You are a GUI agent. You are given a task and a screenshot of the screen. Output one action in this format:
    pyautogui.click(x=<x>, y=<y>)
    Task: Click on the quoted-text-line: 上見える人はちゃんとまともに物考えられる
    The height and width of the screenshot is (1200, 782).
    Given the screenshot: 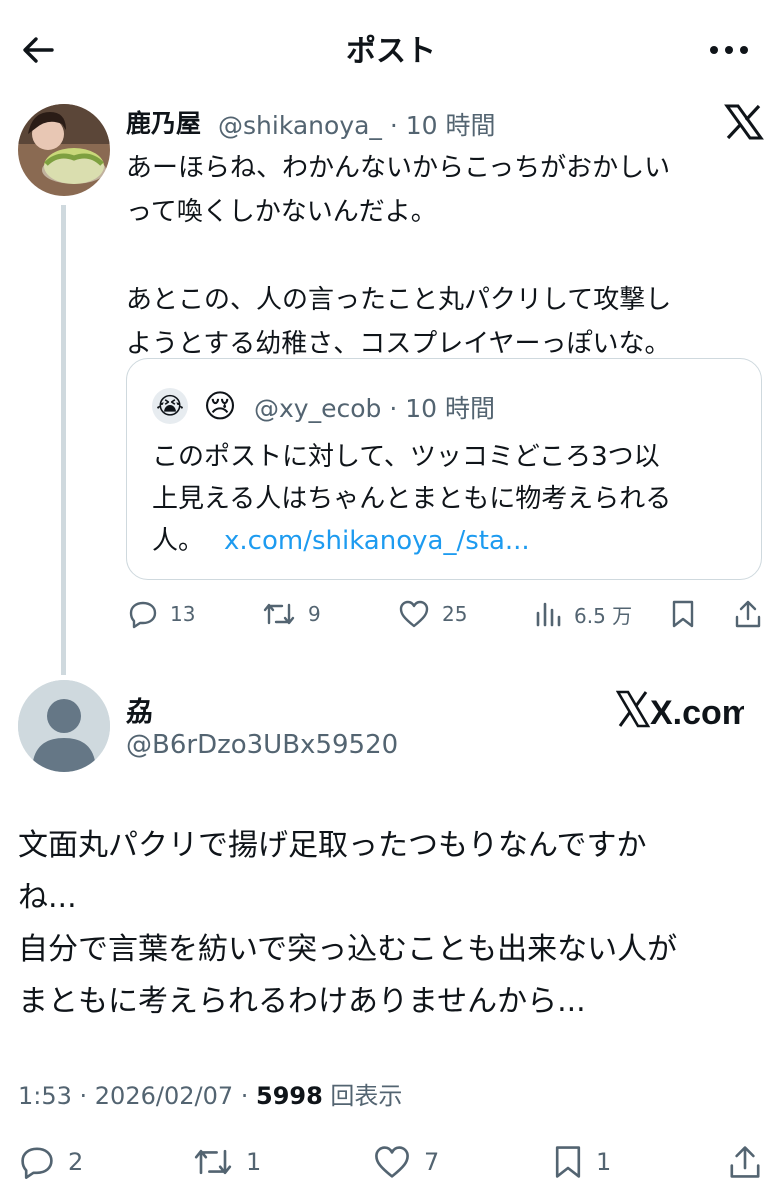 What is the action you would take?
    pyautogui.click(x=412, y=499)
    